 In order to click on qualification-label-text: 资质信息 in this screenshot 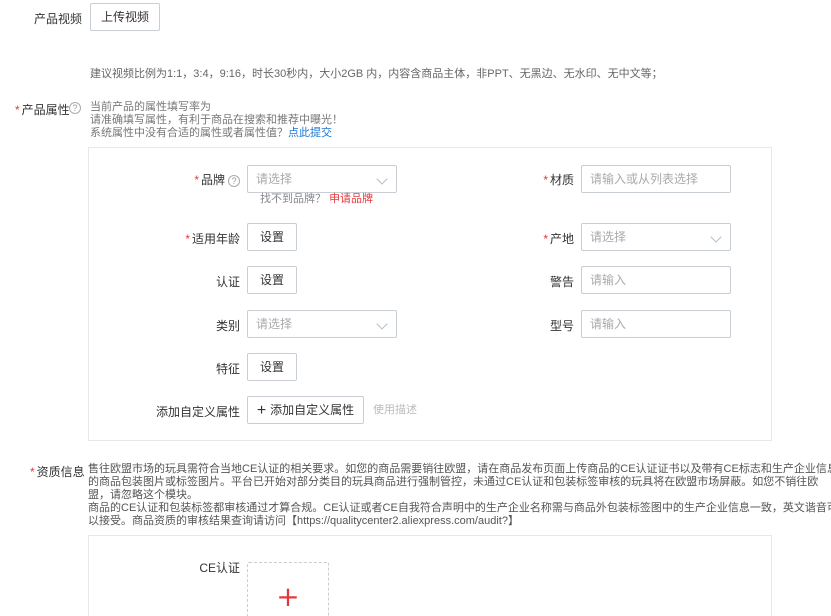, I will do `click(61, 472)`.